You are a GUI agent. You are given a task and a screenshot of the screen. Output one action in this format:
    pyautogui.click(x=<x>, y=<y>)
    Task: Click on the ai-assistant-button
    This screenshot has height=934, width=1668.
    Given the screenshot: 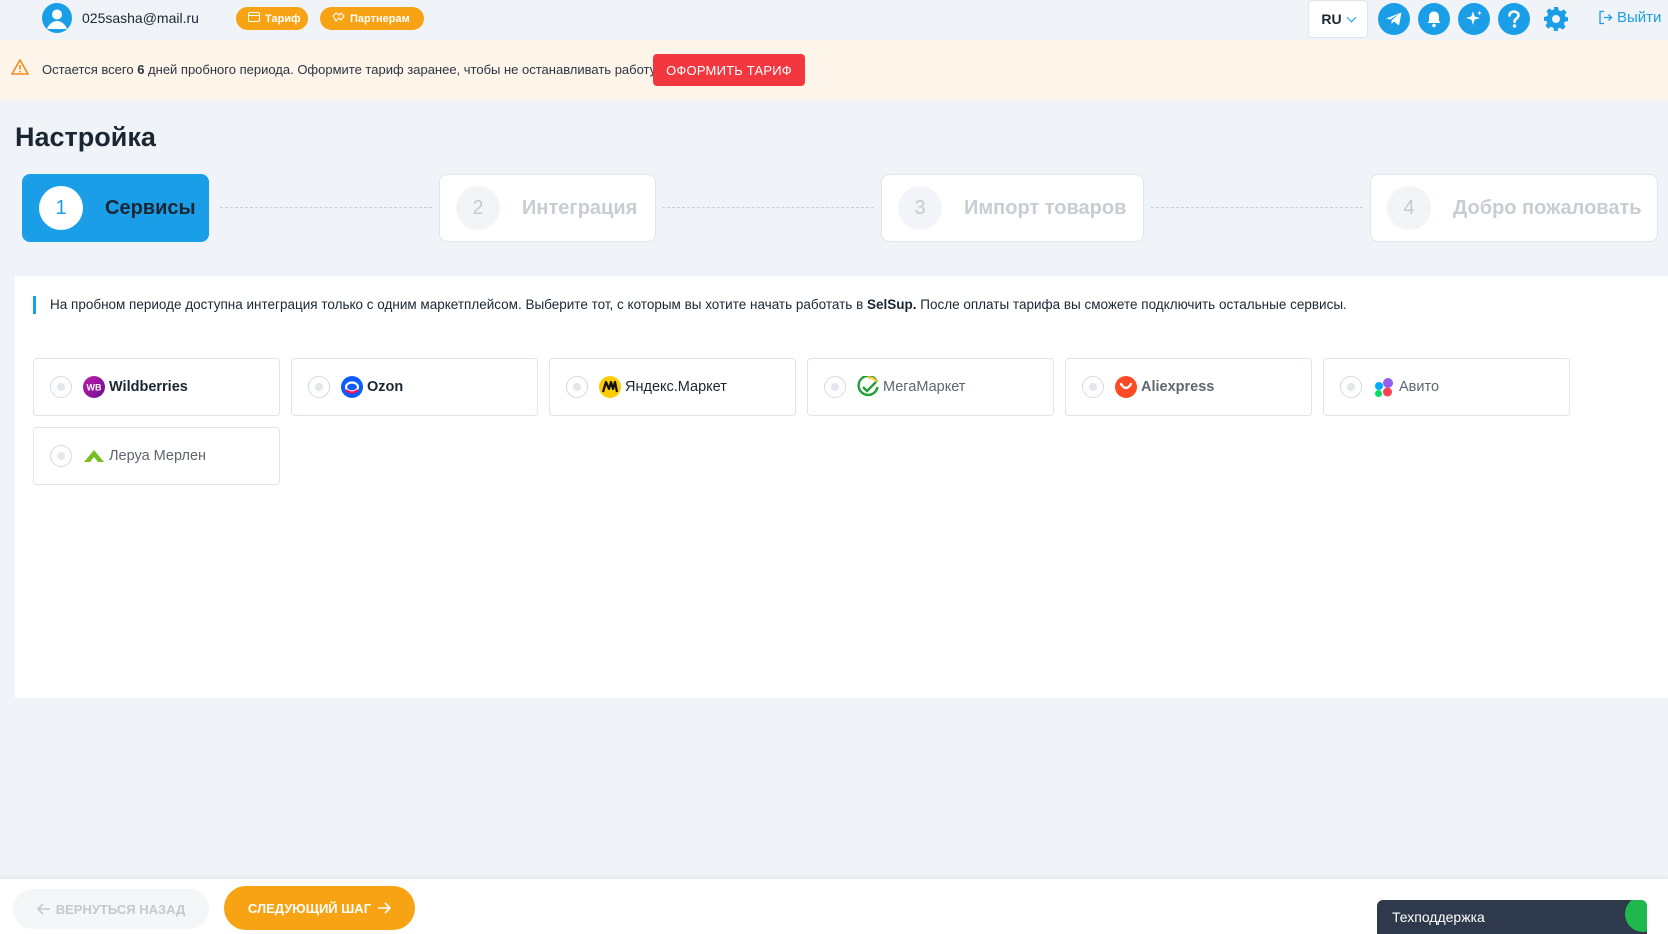 What is the action you would take?
    pyautogui.click(x=1474, y=19)
    